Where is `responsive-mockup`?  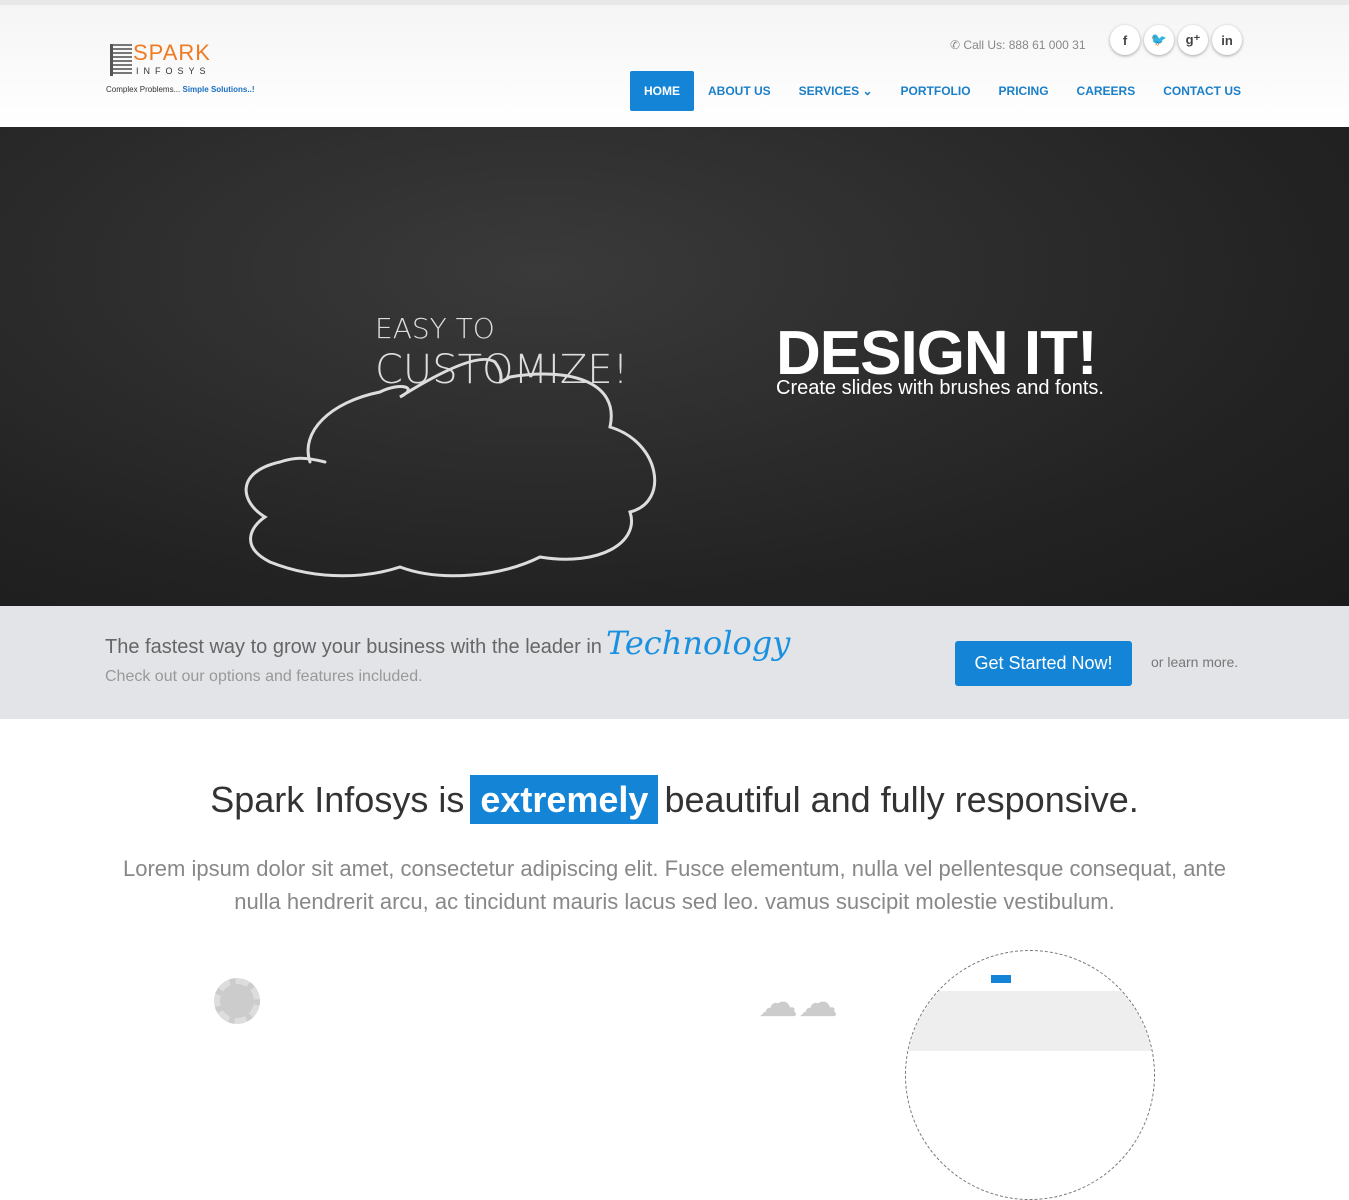
responsive-mockup is located at coordinates (1030, 1075).